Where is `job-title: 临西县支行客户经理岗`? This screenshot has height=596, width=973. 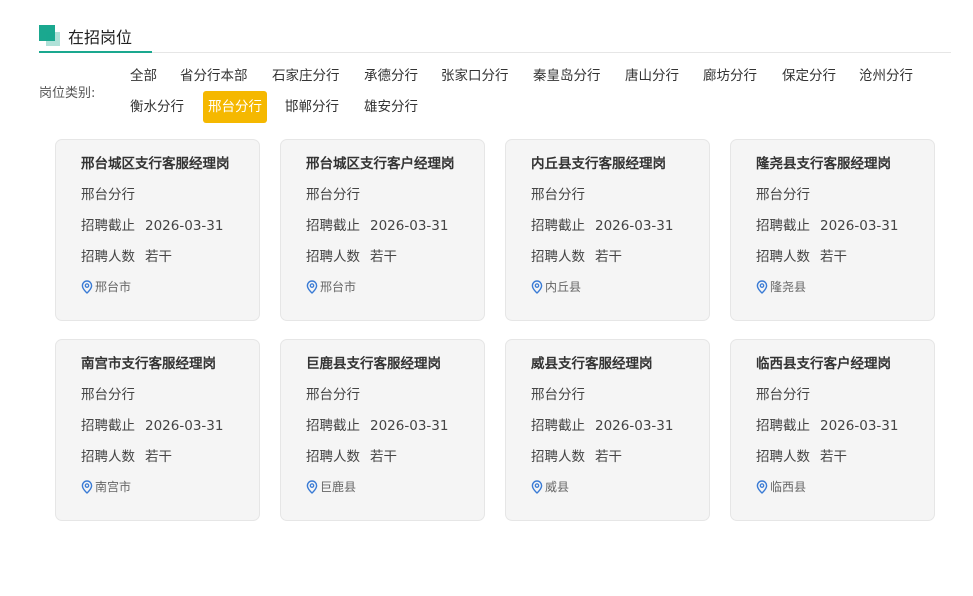 job-title: 临西县支行客户经理岗 is located at coordinates (823, 362).